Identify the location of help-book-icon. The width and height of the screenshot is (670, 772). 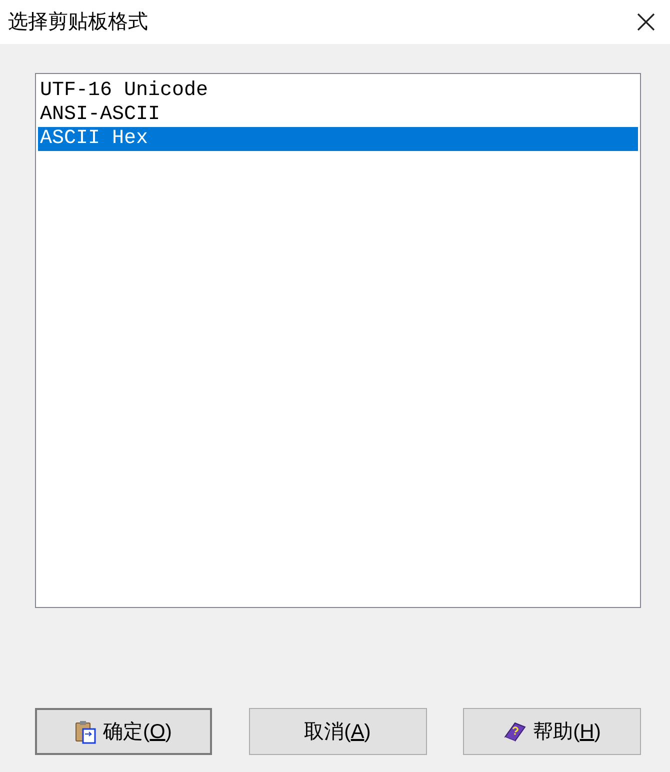
(515, 731).